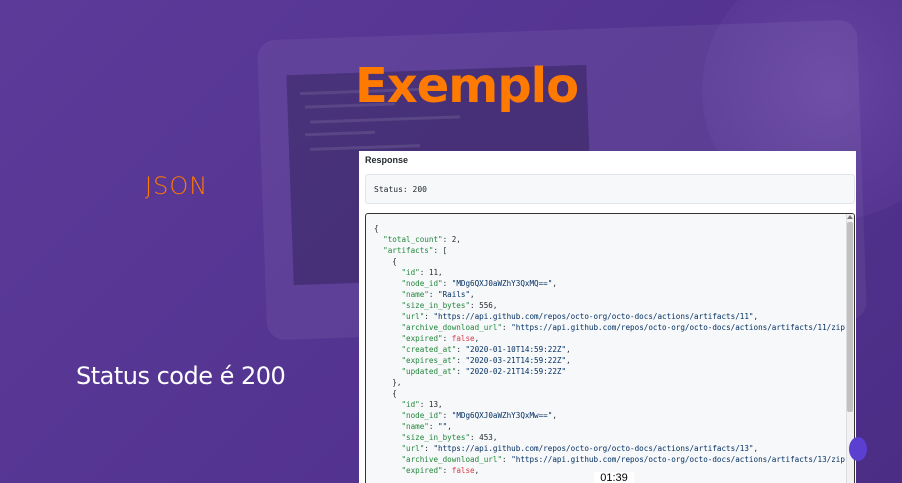  What do you see at coordinates (484, 305) in the screenshot?
I see `code-token: : 556,` at bounding box center [484, 305].